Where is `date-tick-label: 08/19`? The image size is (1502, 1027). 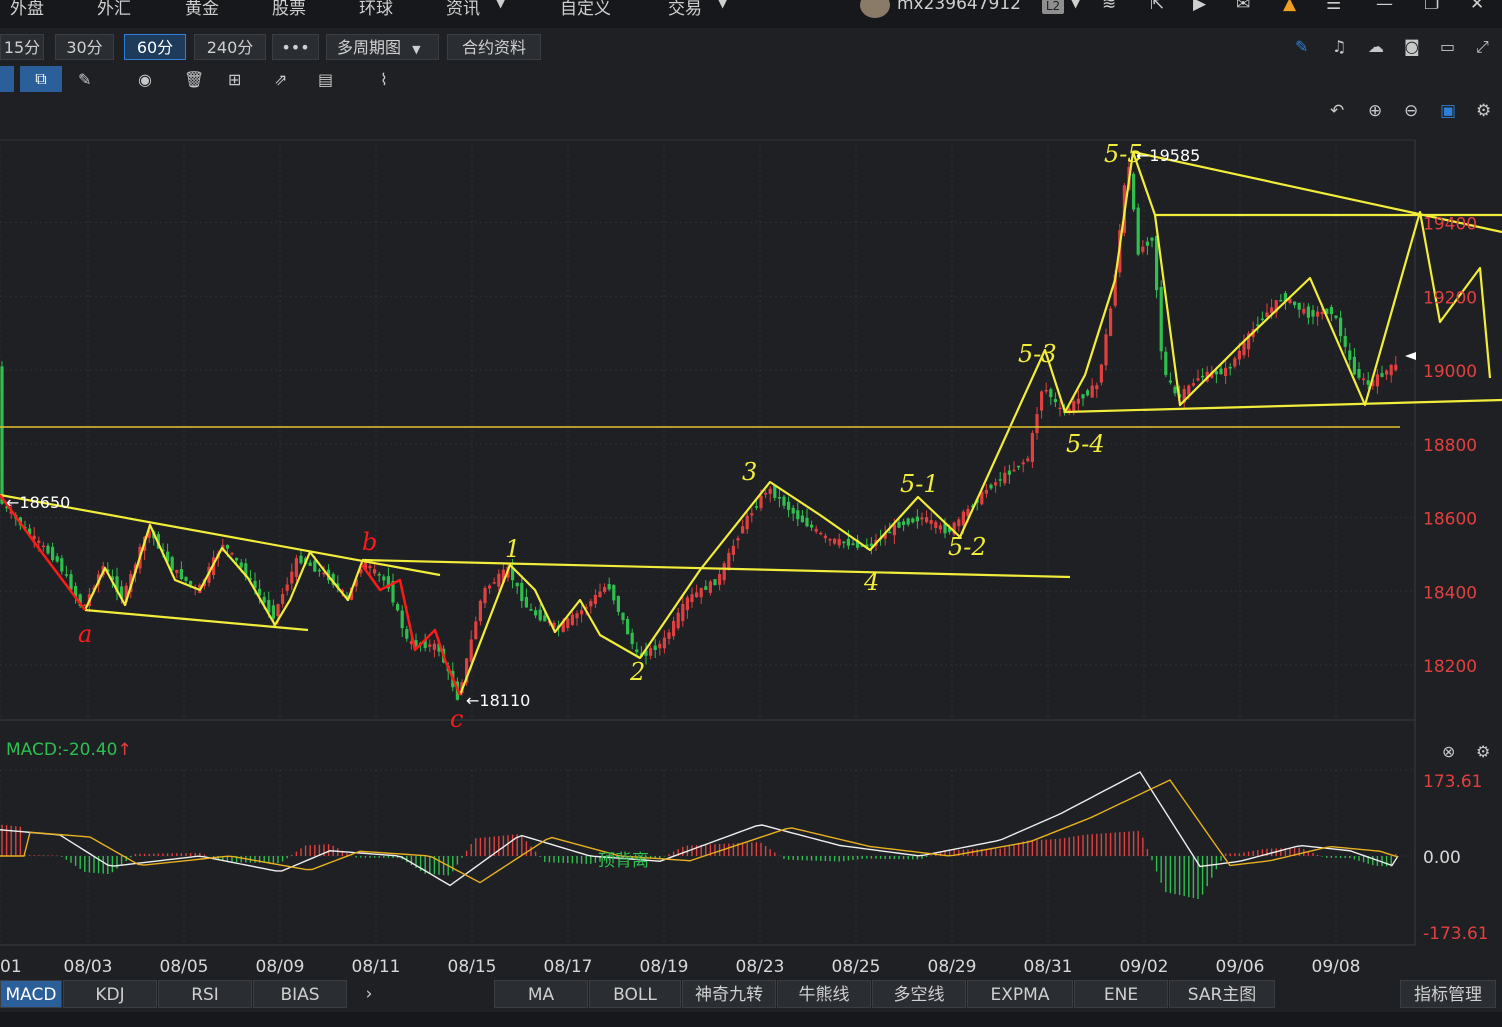 date-tick-label: 08/19 is located at coordinates (664, 967).